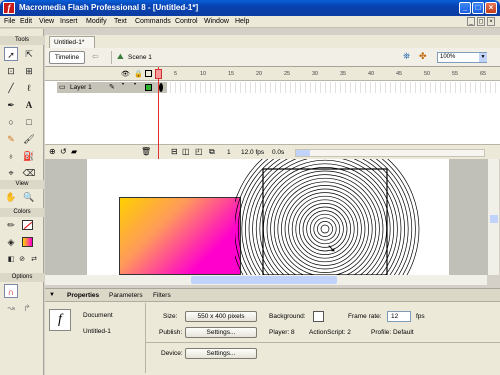 This screenshot has width=500, height=375. Describe the element at coordinates (158, 74) in the screenshot. I see `playhead-handle` at that location.